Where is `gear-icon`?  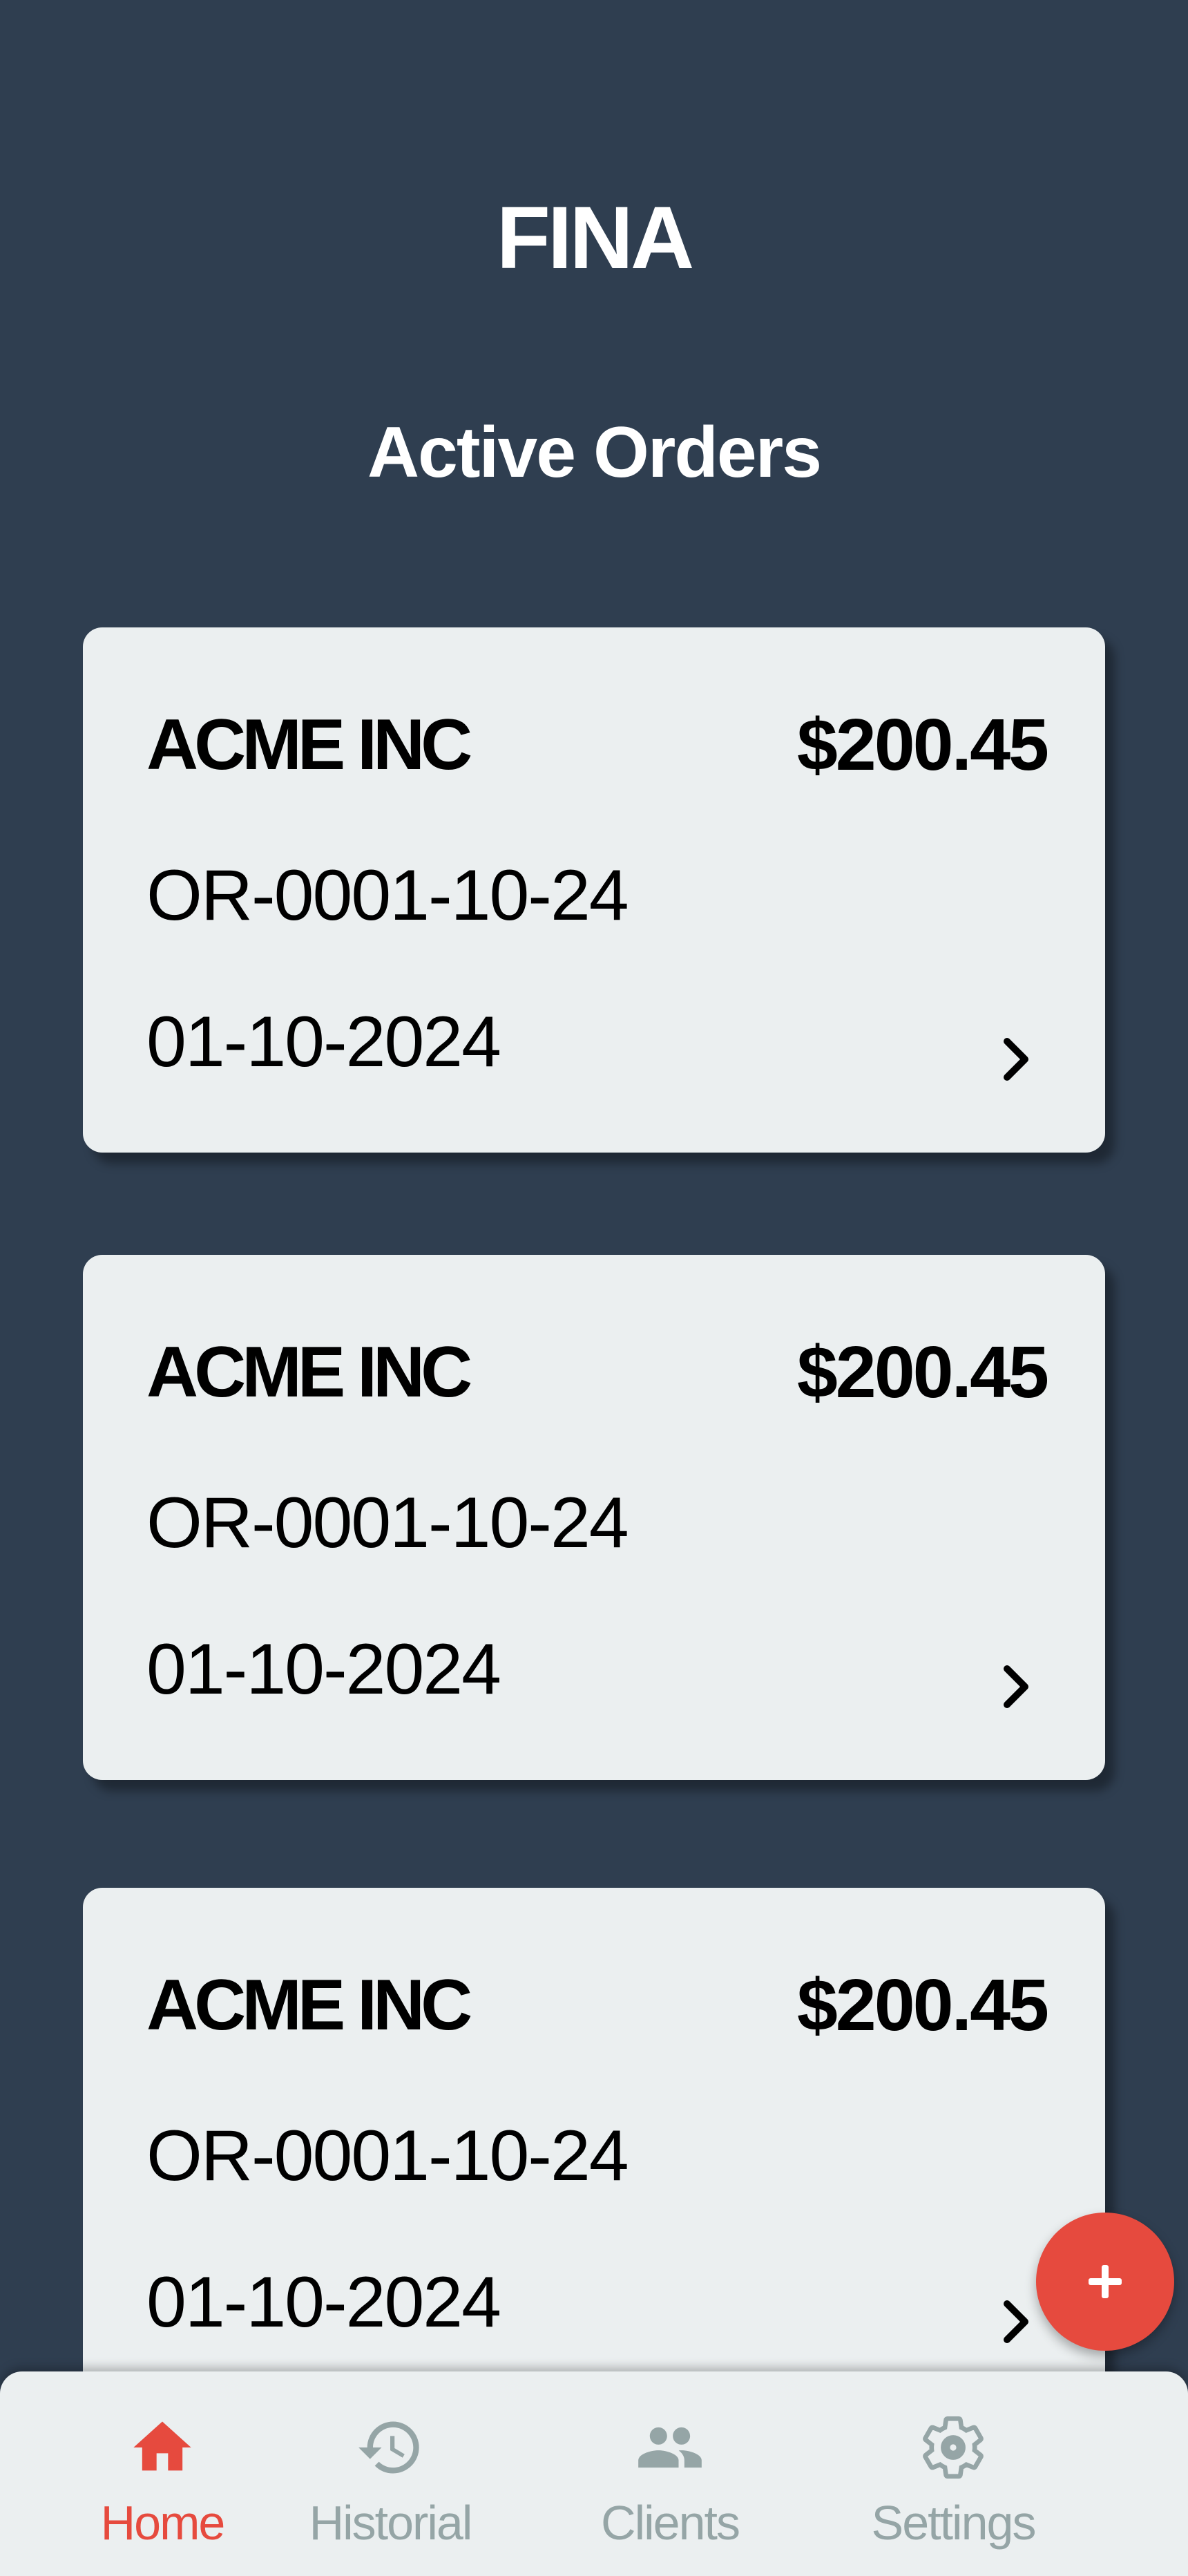
gear-icon is located at coordinates (953, 2447).